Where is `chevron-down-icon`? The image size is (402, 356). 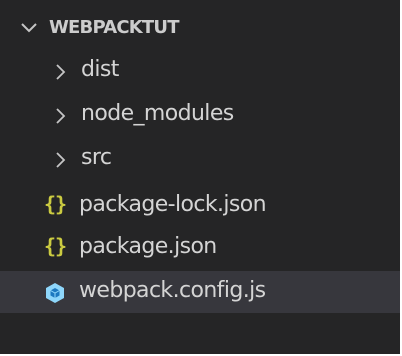 chevron-down-icon is located at coordinates (29, 28).